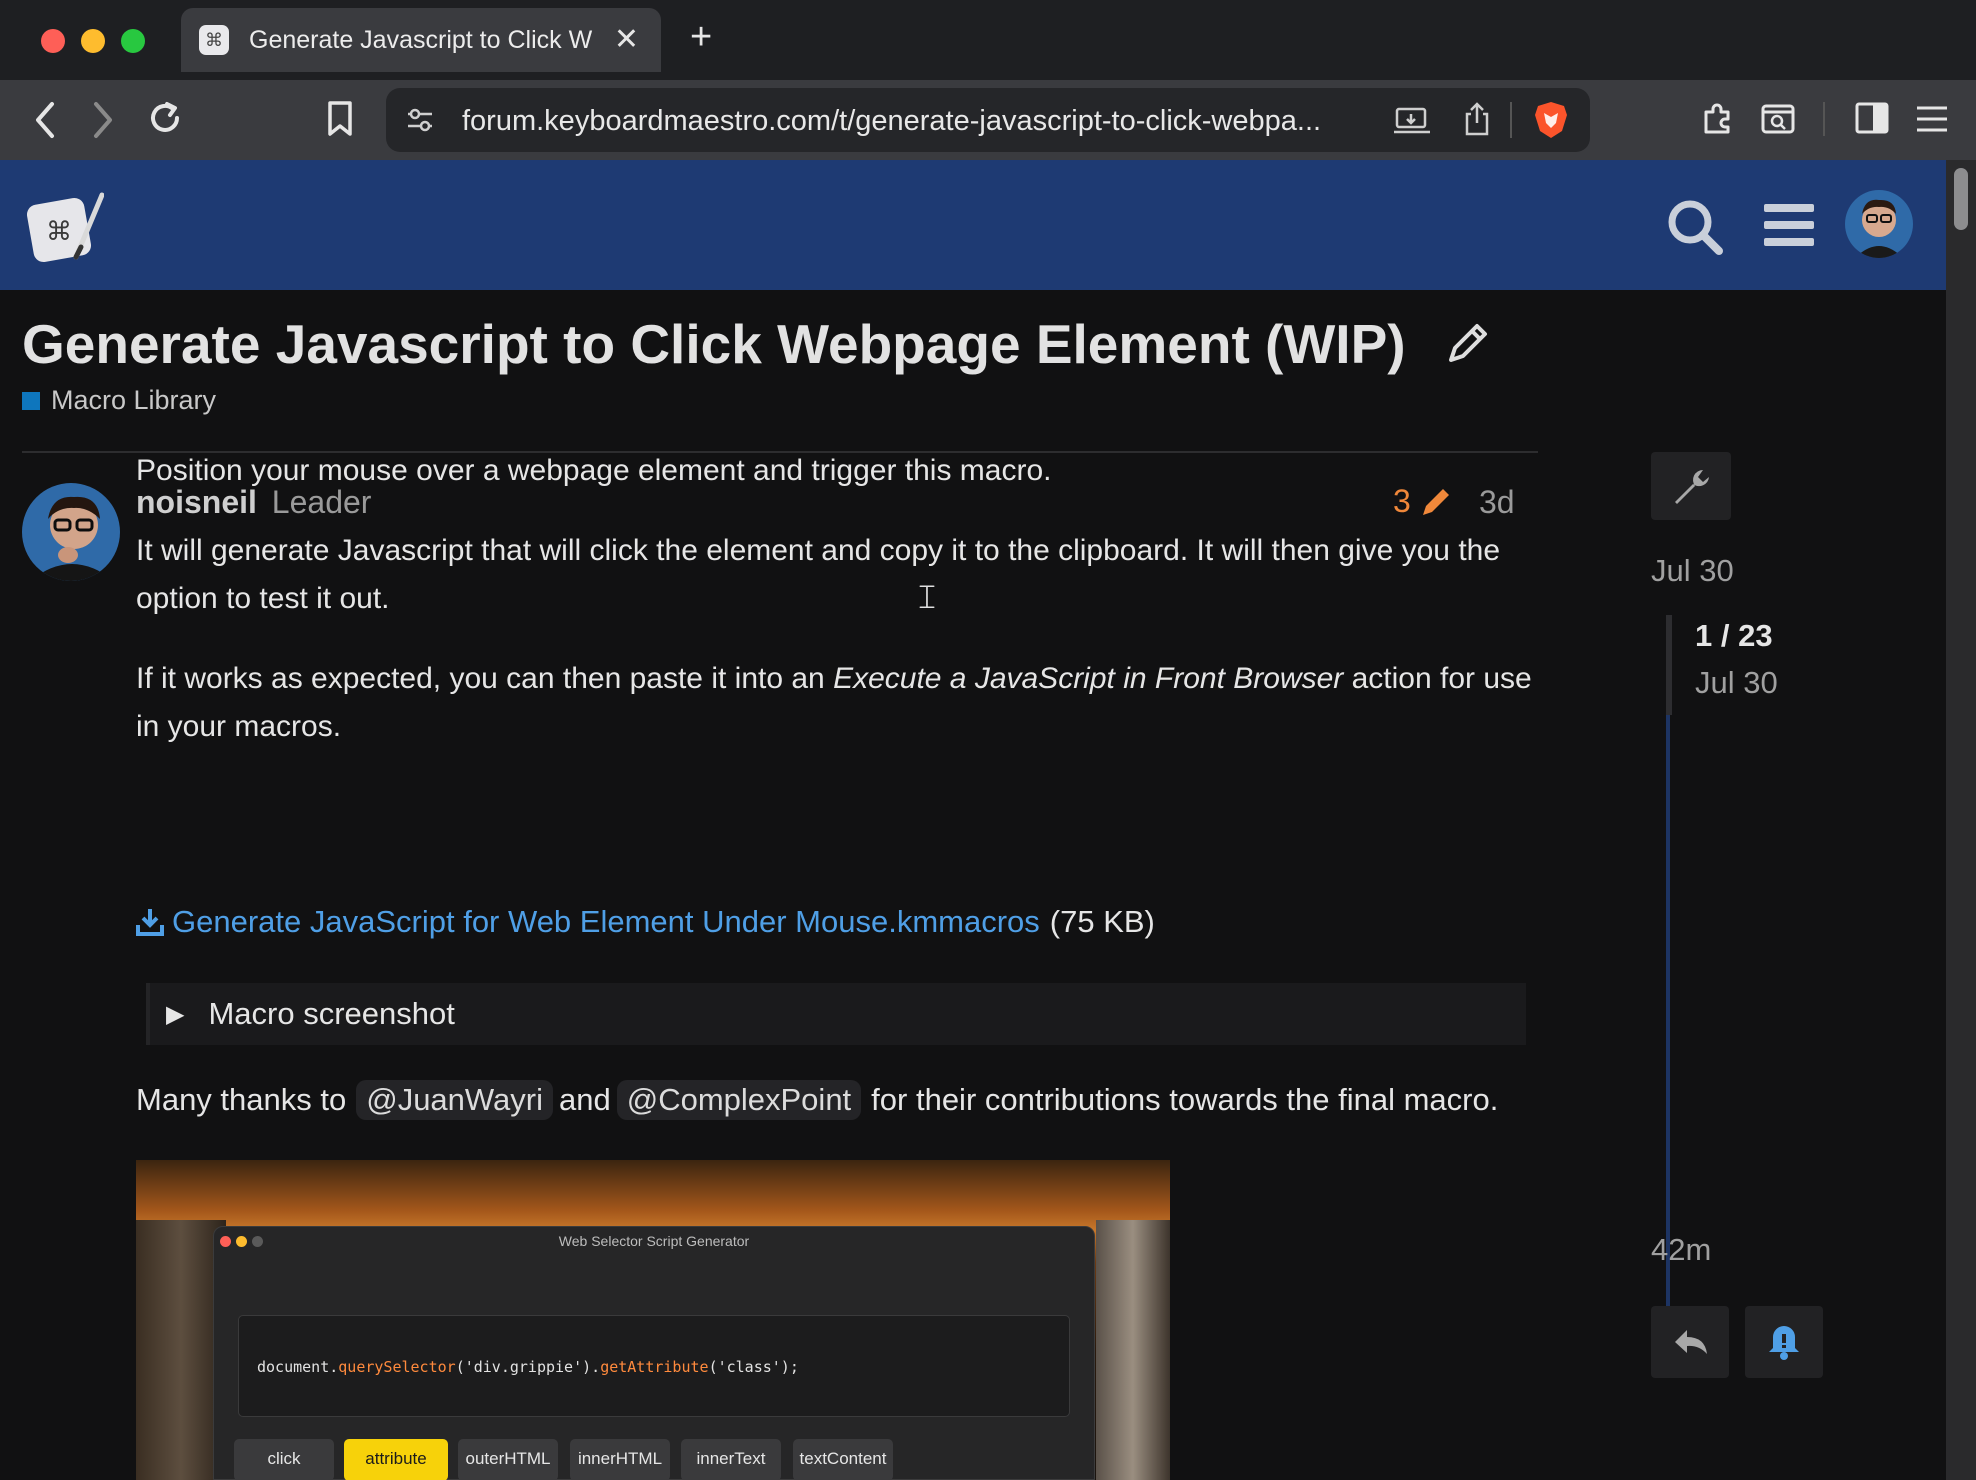  I want to click on notifications-button, so click(1784, 1342).